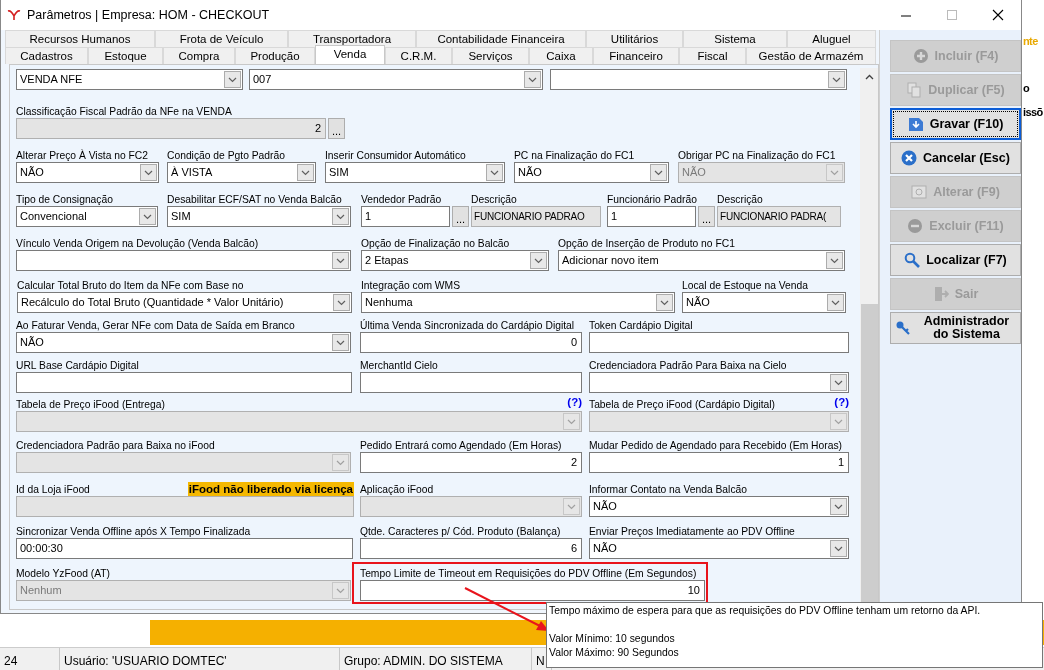  What do you see at coordinates (909, 158) in the screenshot?
I see `cancel-icon` at bounding box center [909, 158].